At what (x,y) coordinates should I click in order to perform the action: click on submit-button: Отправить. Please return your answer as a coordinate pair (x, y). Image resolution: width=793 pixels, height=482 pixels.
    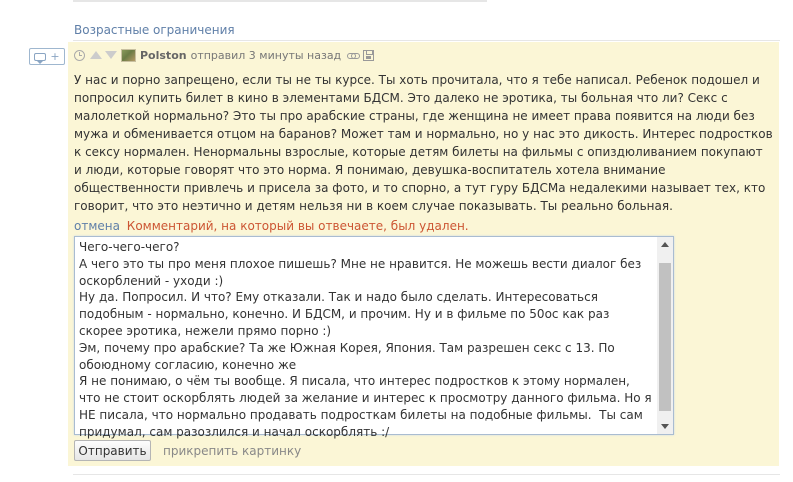
    Looking at the image, I should click on (112, 450).